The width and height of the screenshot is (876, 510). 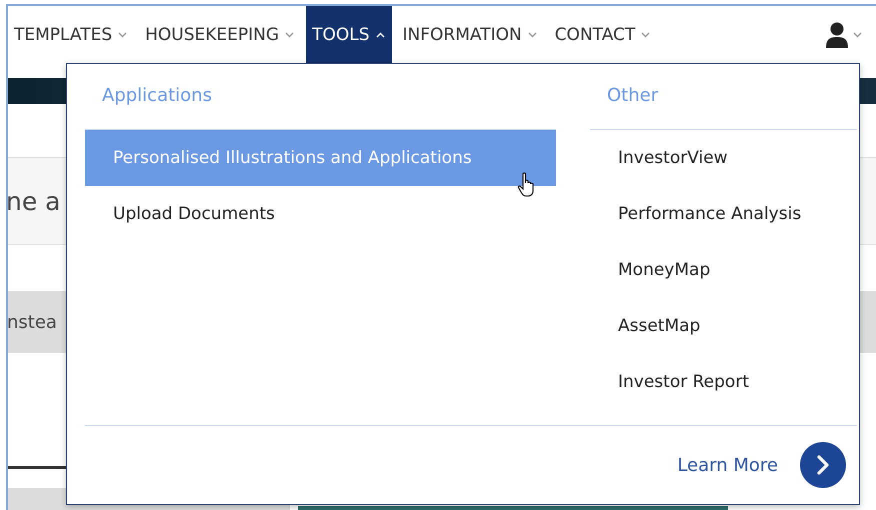 What do you see at coordinates (349, 34) in the screenshot?
I see `nav-menu-item: TOOLS` at bounding box center [349, 34].